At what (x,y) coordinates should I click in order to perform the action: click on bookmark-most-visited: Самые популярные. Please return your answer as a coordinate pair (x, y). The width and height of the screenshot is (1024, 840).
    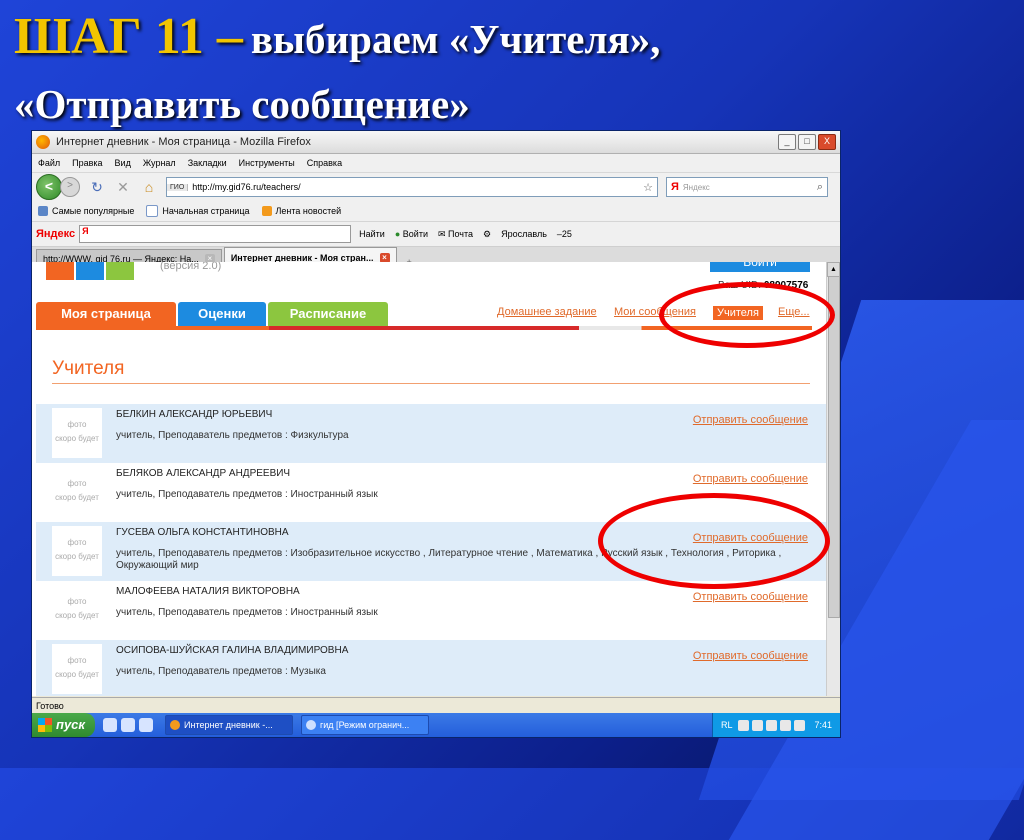
    Looking at the image, I should click on (86, 211).